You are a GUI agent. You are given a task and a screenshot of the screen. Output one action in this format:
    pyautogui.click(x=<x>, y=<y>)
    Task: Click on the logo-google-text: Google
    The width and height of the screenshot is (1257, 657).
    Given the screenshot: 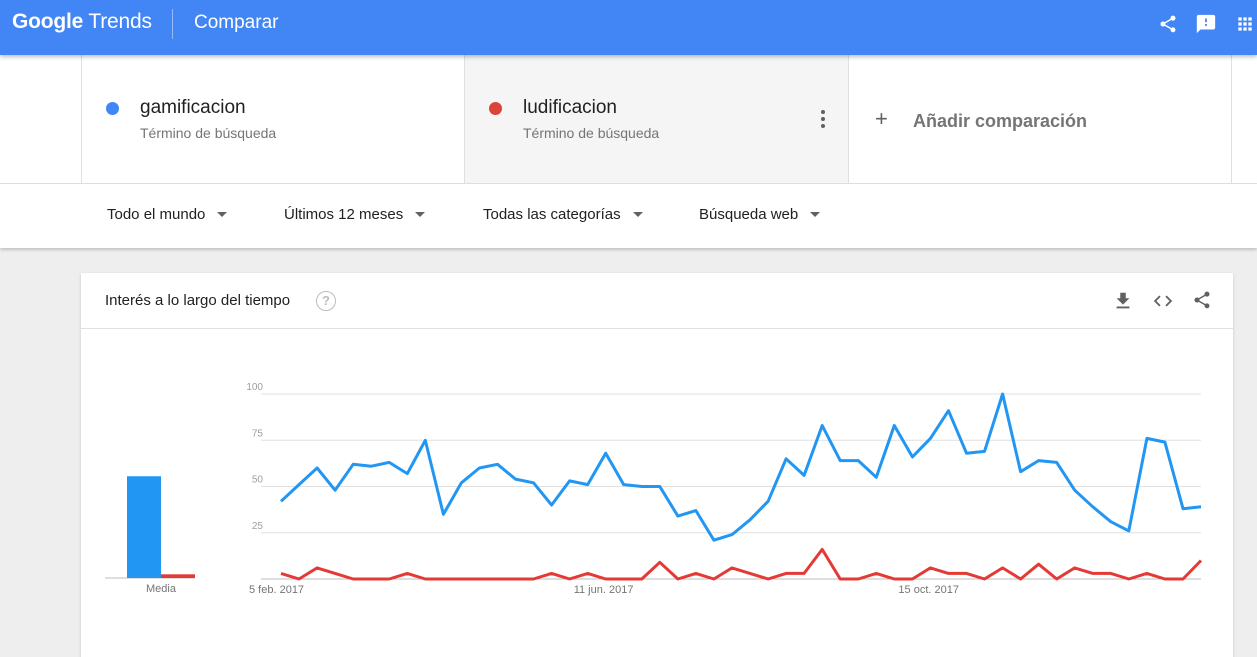 What is the action you would take?
    pyautogui.click(x=48, y=21)
    